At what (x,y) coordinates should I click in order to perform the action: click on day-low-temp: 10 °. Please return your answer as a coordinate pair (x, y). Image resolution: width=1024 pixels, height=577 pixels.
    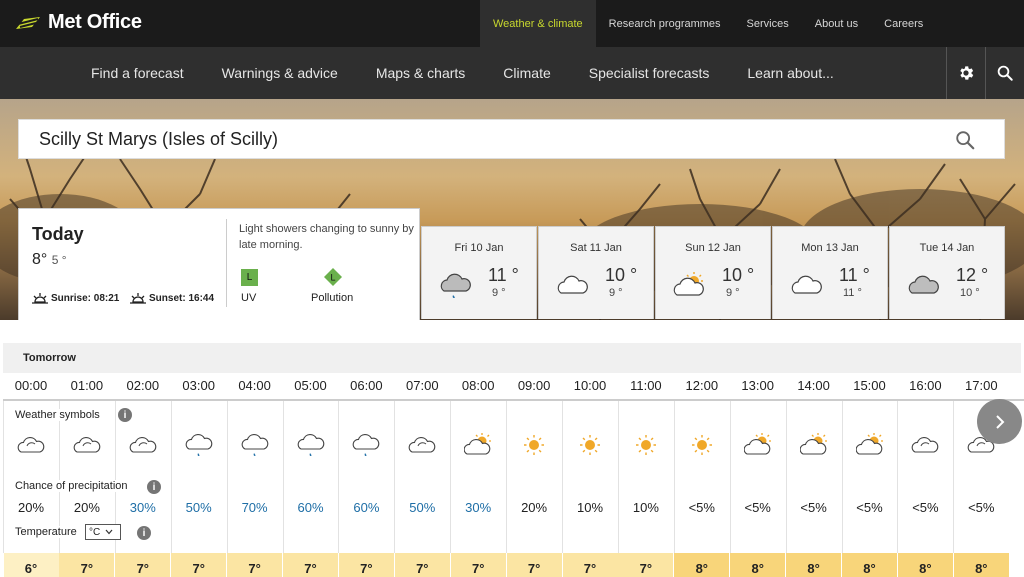
    Looking at the image, I should click on (970, 293).